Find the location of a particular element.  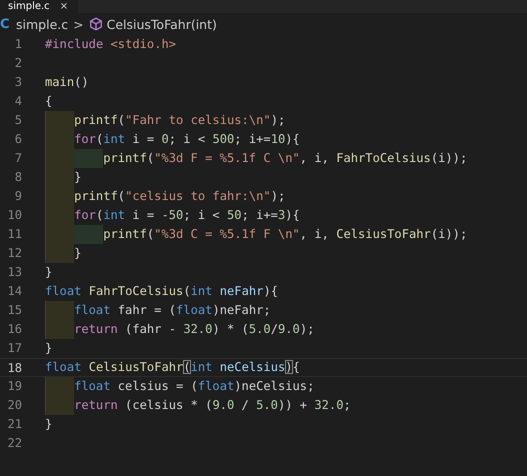

code-line: for(int i = -50; i < 50; i+=3){ is located at coordinates (187, 215).